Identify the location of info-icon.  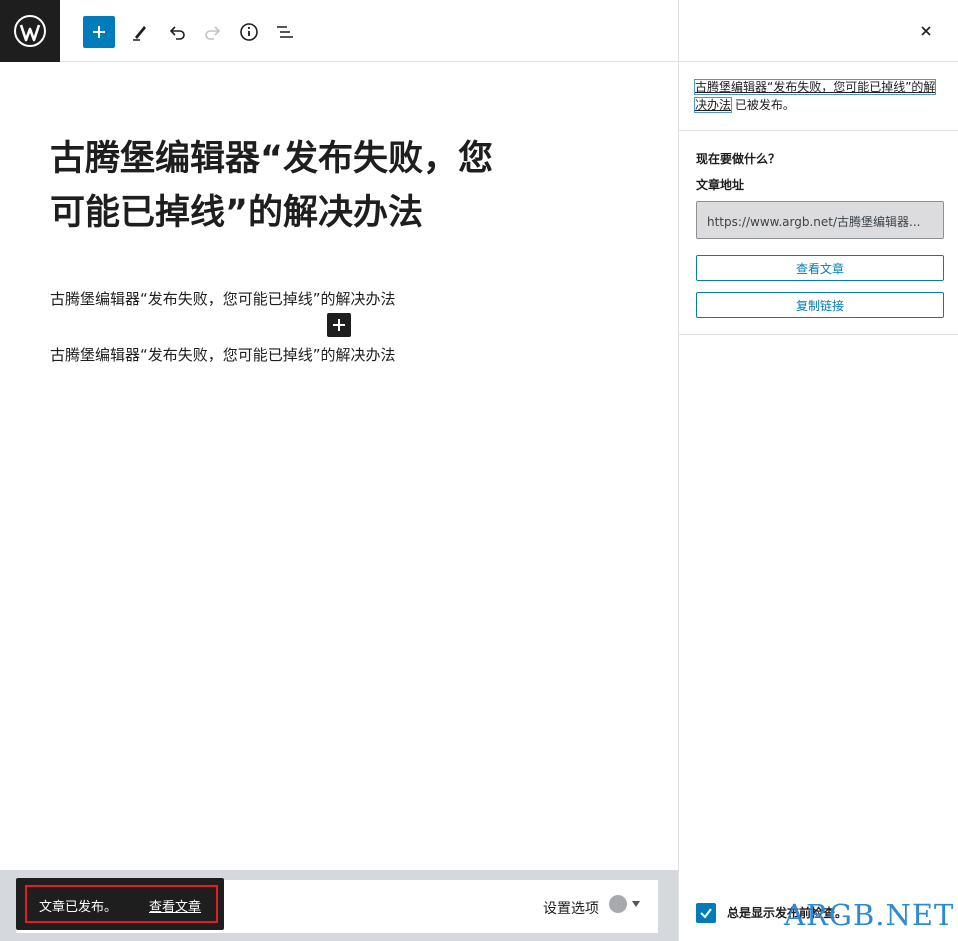
(249, 32).